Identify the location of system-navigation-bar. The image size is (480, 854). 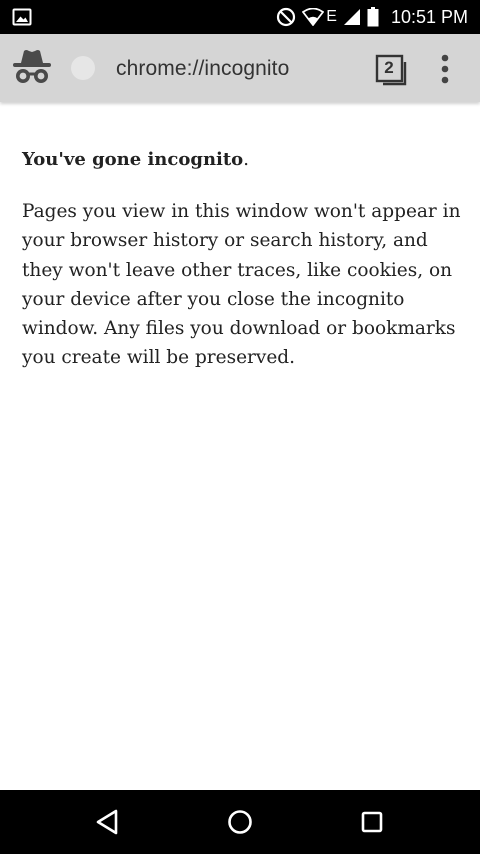
(240, 822).